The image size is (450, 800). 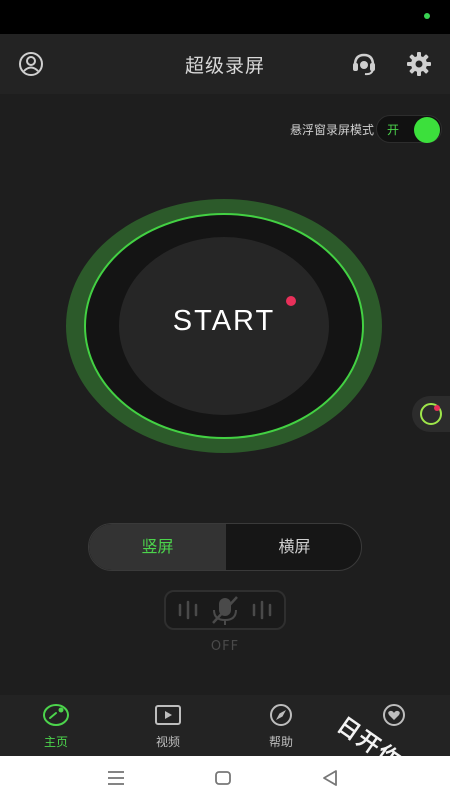 What do you see at coordinates (168, 715) in the screenshot?
I see `play-icon` at bounding box center [168, 715].